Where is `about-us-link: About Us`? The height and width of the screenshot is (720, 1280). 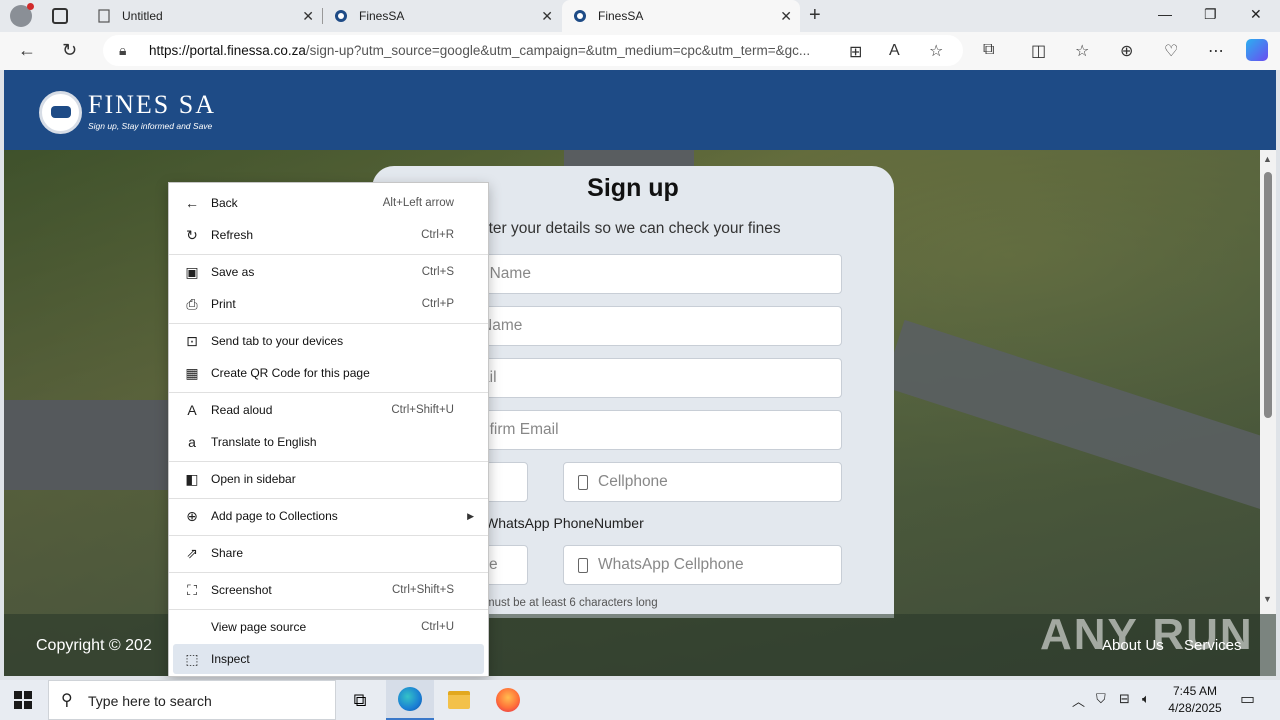 about-us-link: About Us is located at coordinates (1133, 645).